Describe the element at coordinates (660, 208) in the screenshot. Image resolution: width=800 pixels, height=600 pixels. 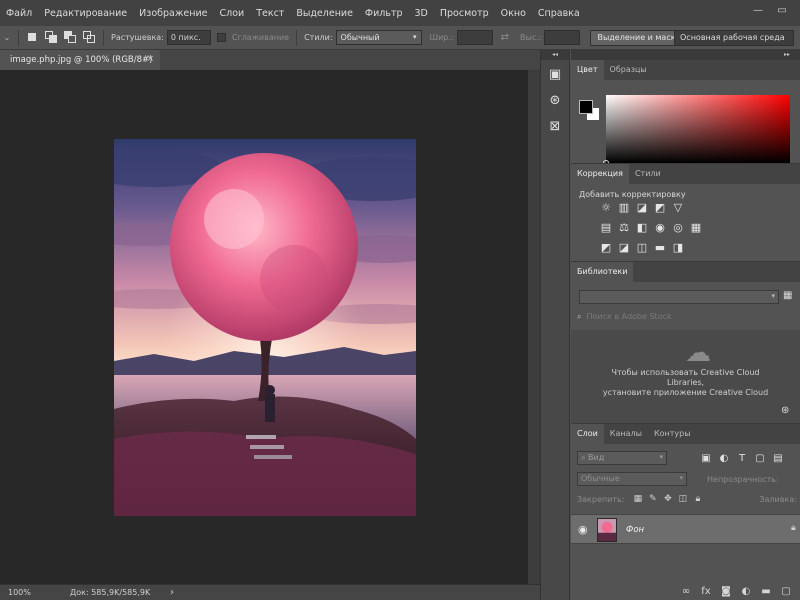
I see `exposure-icon: ◩` at that location.